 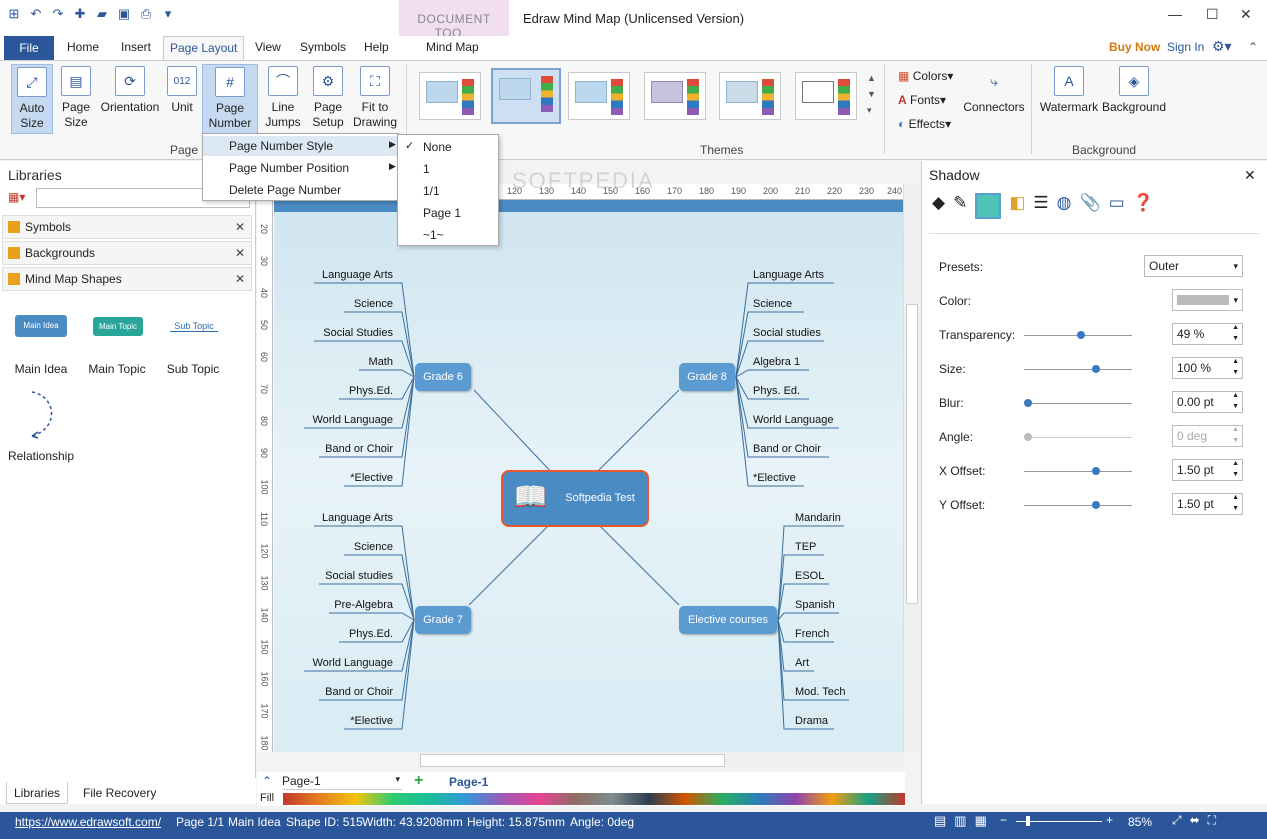 I want to click on sub-topic-preview: Sub Topic, so click(x=194, y=326).